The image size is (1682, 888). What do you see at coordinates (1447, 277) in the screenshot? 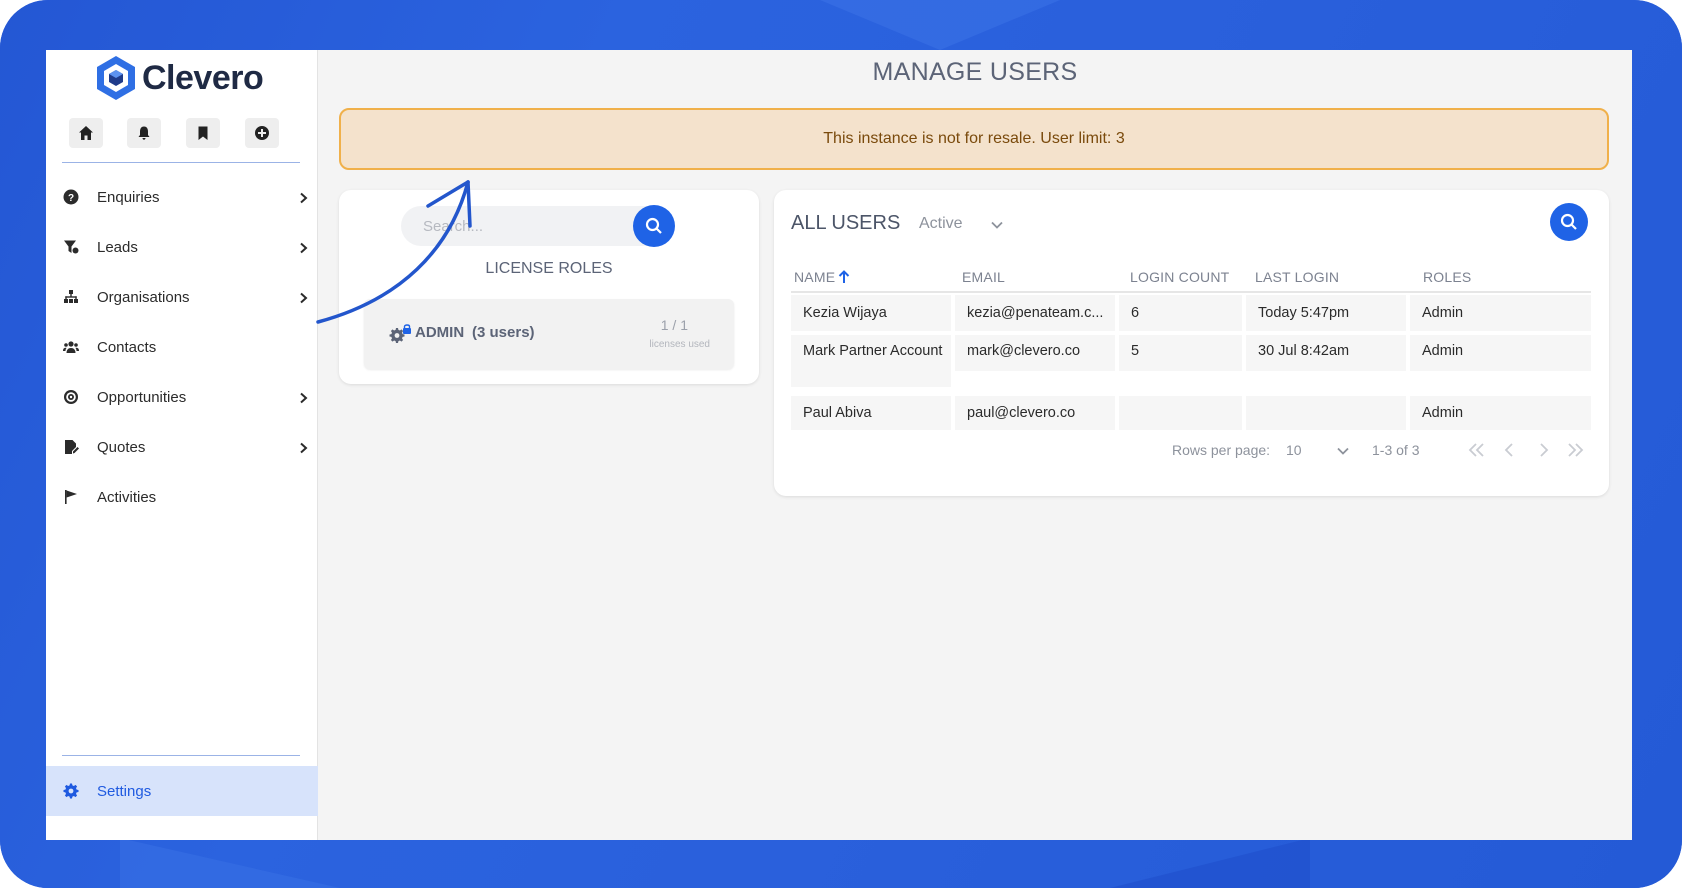
I see `column-header-roles: ROLES` at bounding box center [1447, 277].